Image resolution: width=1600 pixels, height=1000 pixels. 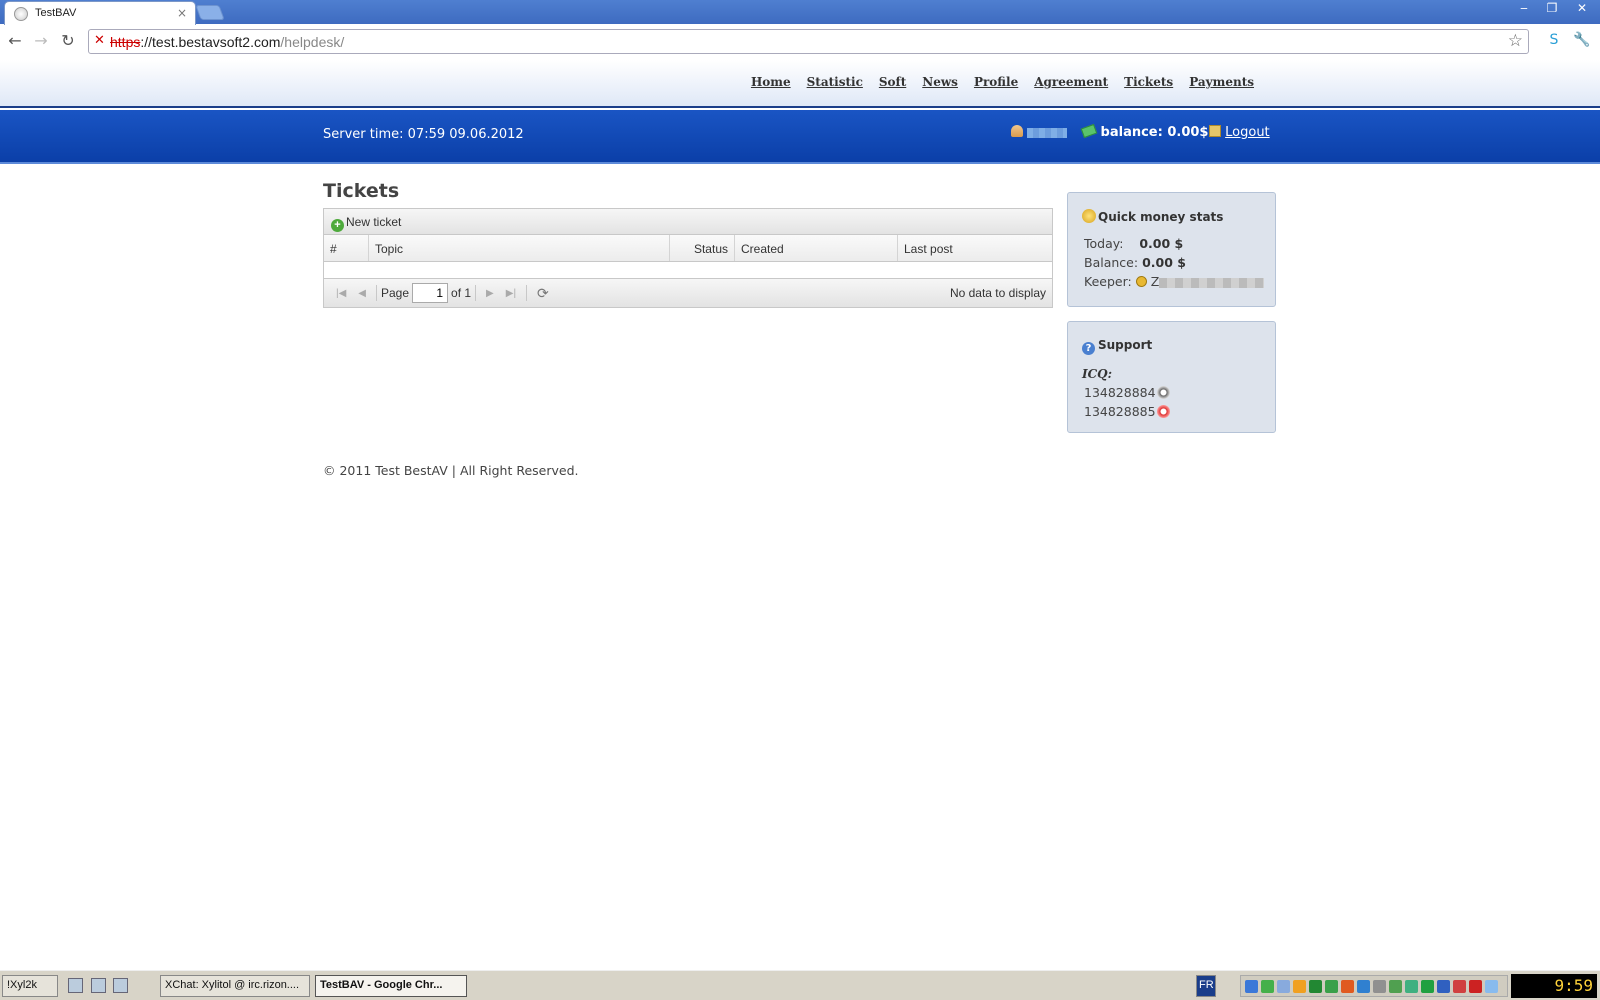 What do you see at coordinates (688, 293) in the screenshot?
I see `grid-pager: |◀ ◀ Page of 1 ▶ ▶| ⟳ No data to display` at bounding box center [688, 293].